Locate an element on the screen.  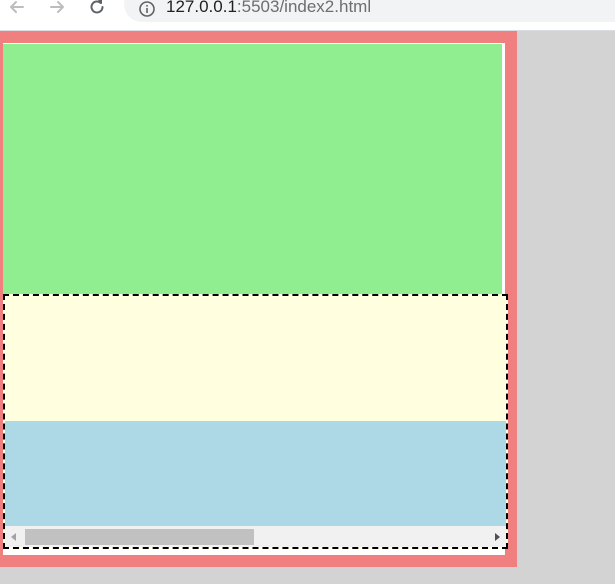
url-host: 127.0.0.1 is located at coordinates (201, 8).